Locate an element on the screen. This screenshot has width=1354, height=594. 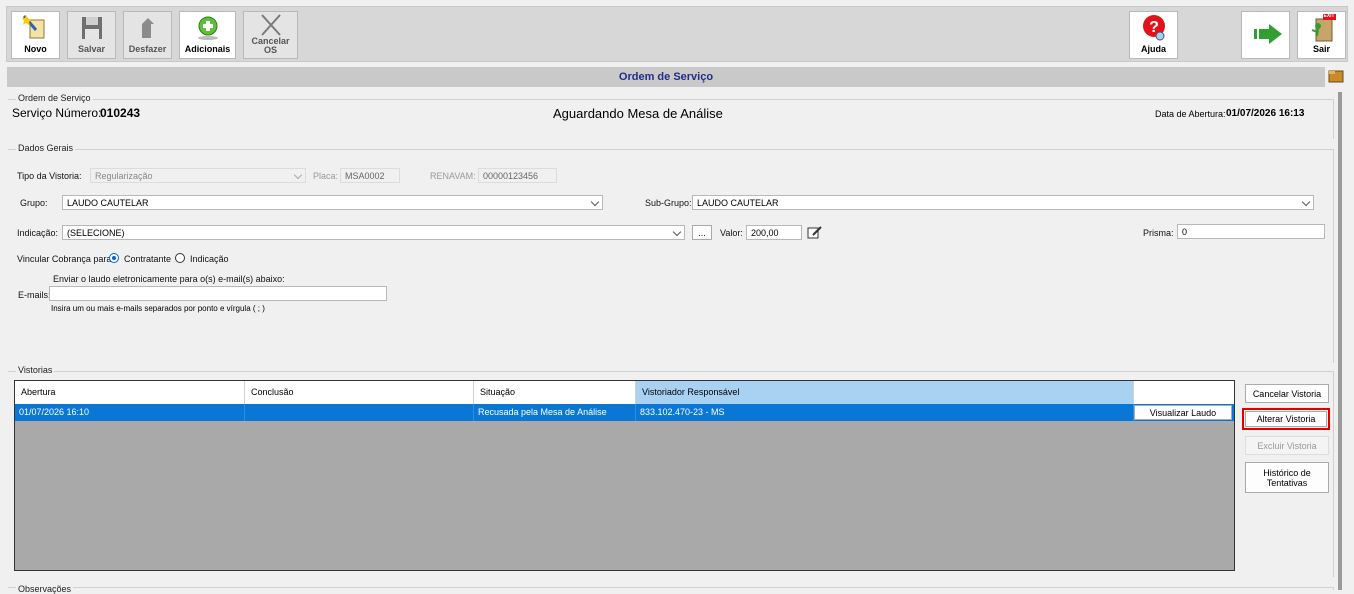
sair-button: EXIT Sair is located at coordinates (1321, 35).